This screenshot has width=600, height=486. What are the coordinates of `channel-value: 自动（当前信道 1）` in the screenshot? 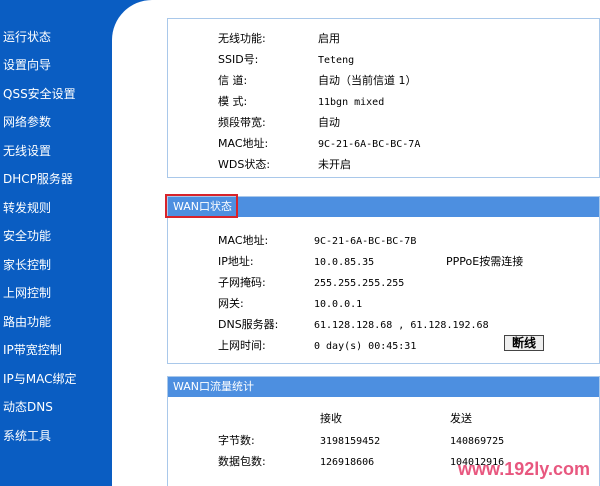 It's located at (367, 80).